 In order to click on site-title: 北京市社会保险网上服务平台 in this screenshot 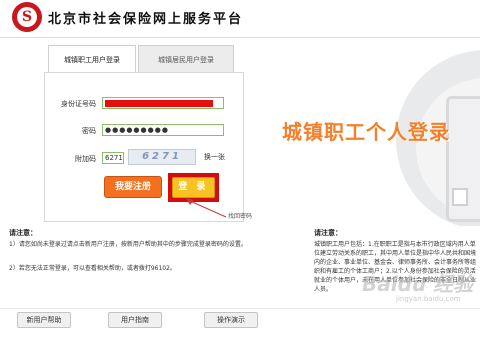, I will do `click(146, 19)`.